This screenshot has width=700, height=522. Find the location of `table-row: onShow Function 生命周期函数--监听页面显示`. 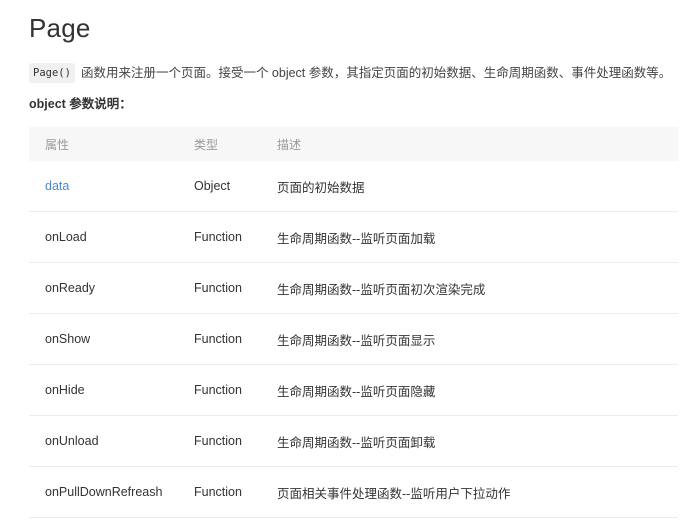

table-row: onShow Function 生命周期函数--监听页面显示 is located at coordinates (353, 339).